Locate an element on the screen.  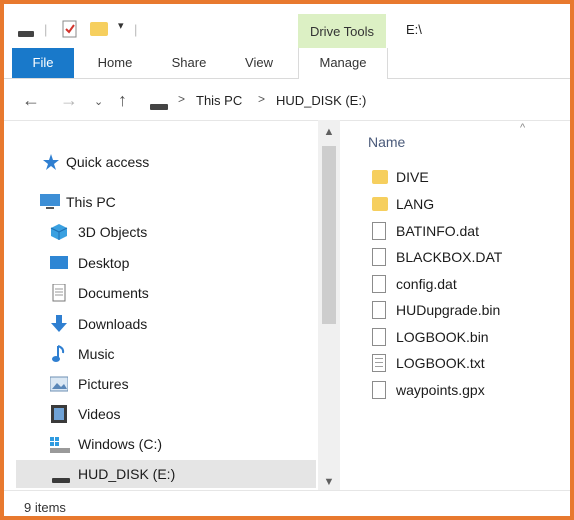
music-icon is located at coordinates (59, 354).